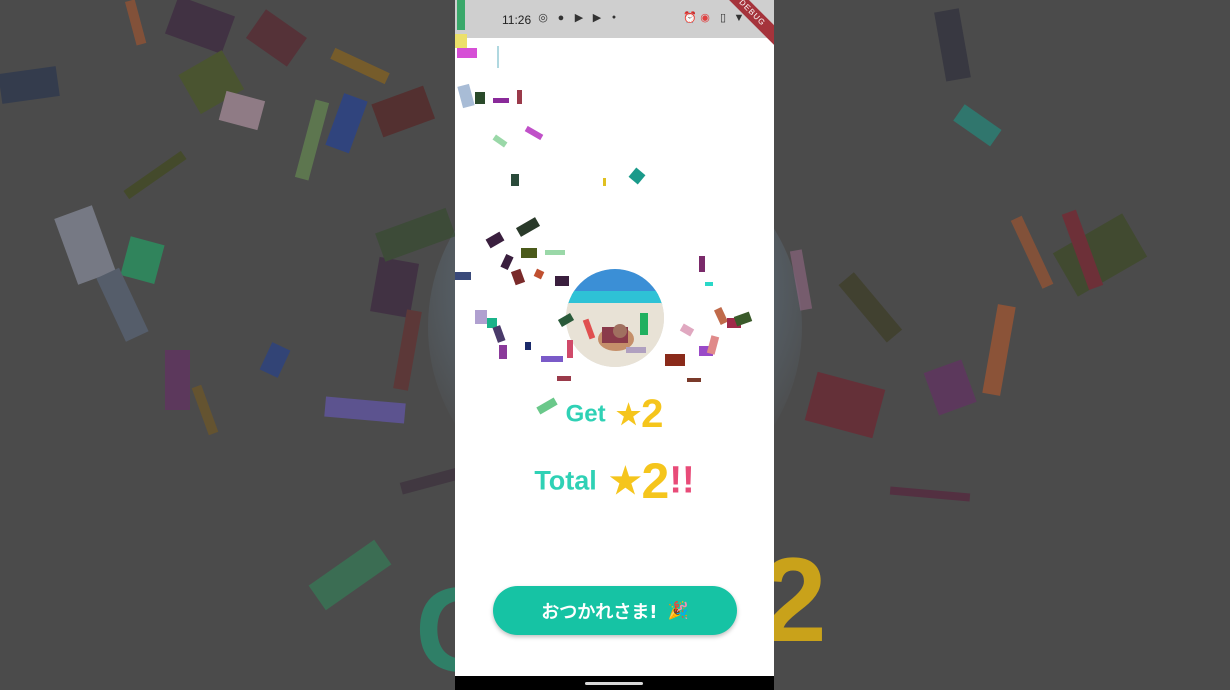 The image size is (1230, 690). I want to click on navigation-bar, so click(614, 683).